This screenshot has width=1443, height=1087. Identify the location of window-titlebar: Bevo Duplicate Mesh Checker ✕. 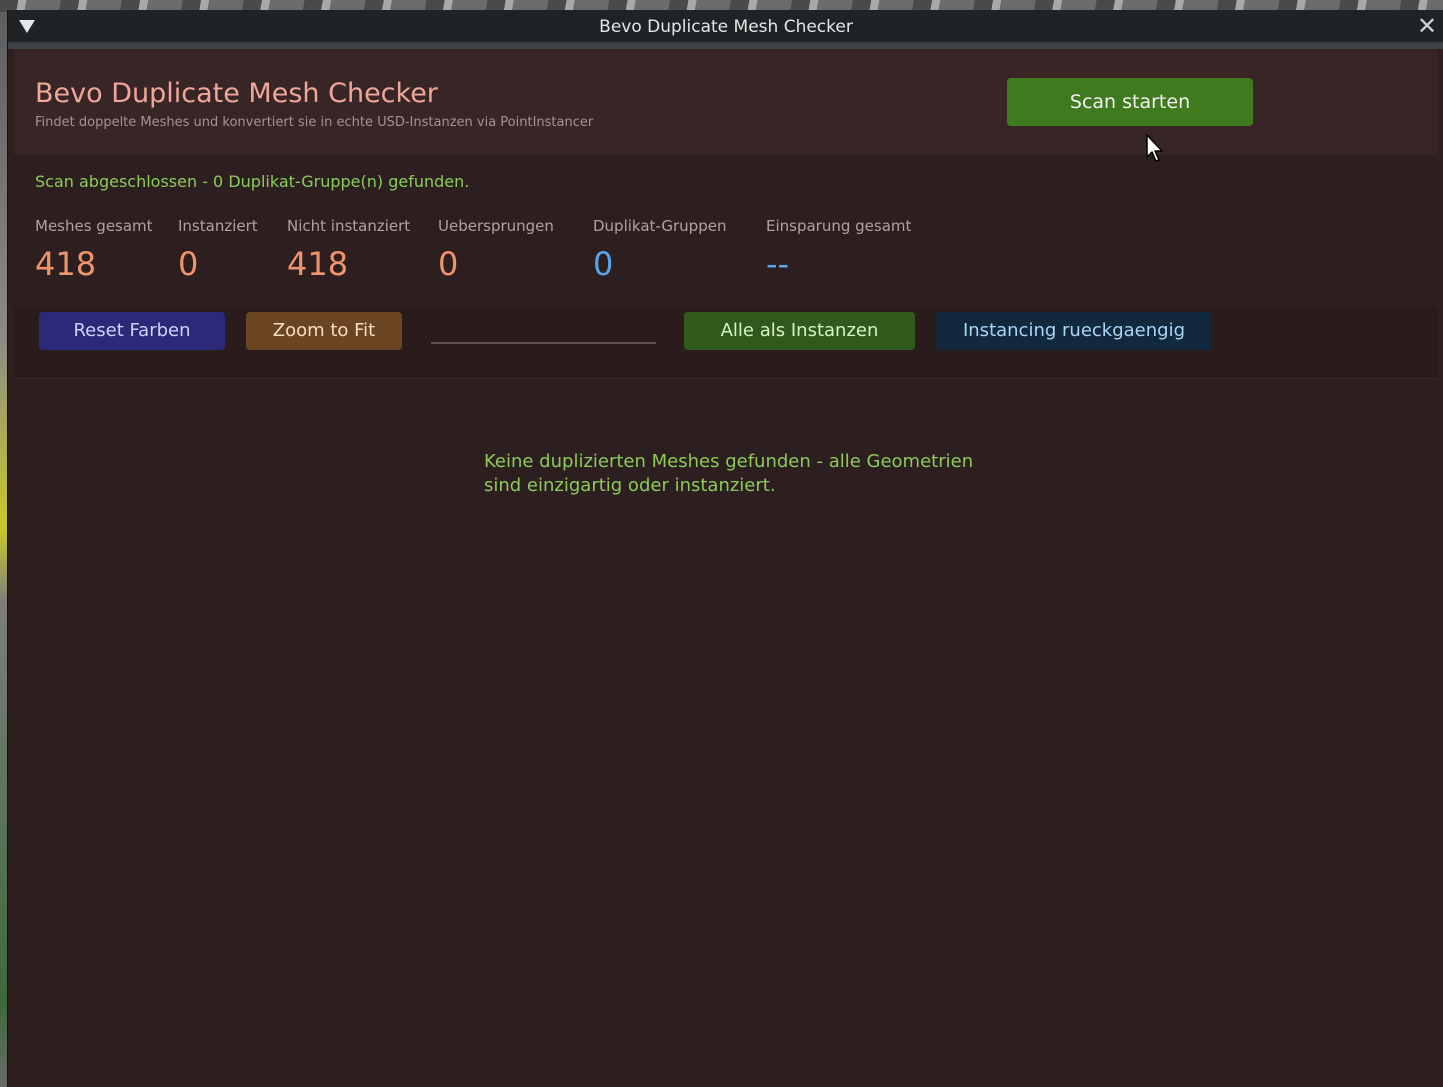
(725, 27).